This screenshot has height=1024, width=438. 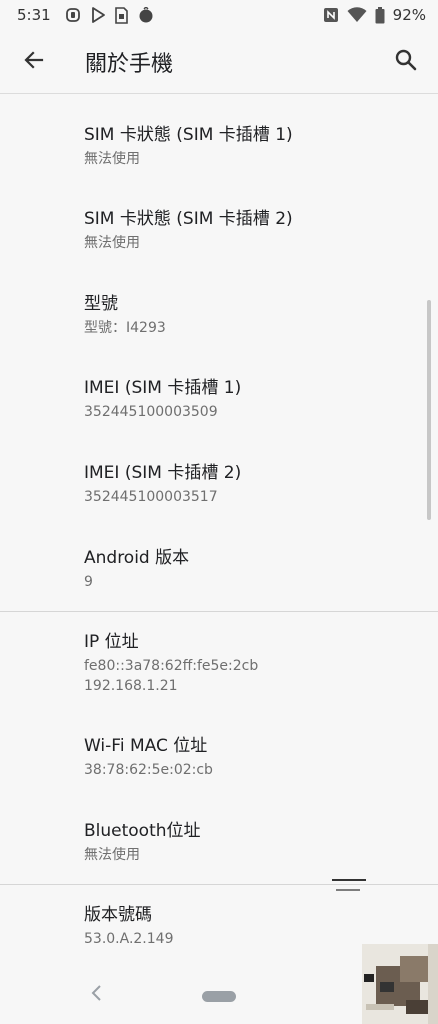 What do you see at coordinates (34, 15) in the screenshot?
I see `status-time: 5:31` at bounding box center [34, 15].